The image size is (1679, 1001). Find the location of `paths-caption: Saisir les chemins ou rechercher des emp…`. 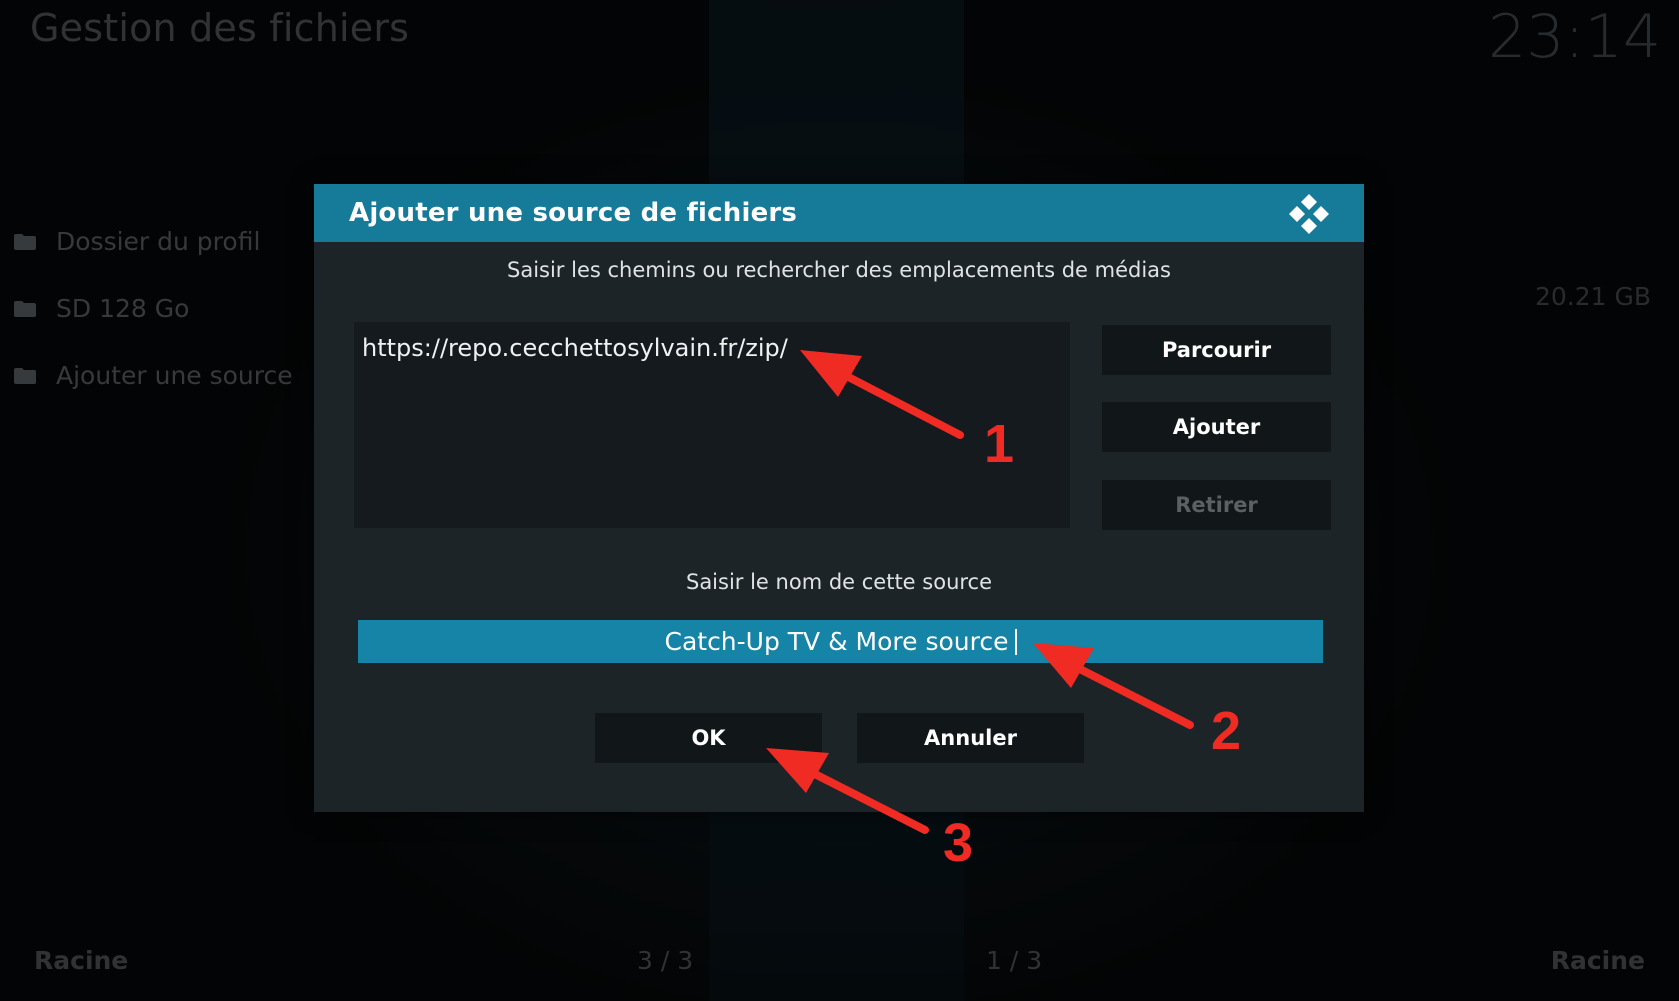

paths-caption: Saisir les chemins ou rechercher des emp… is located at coordinates (839, 270).